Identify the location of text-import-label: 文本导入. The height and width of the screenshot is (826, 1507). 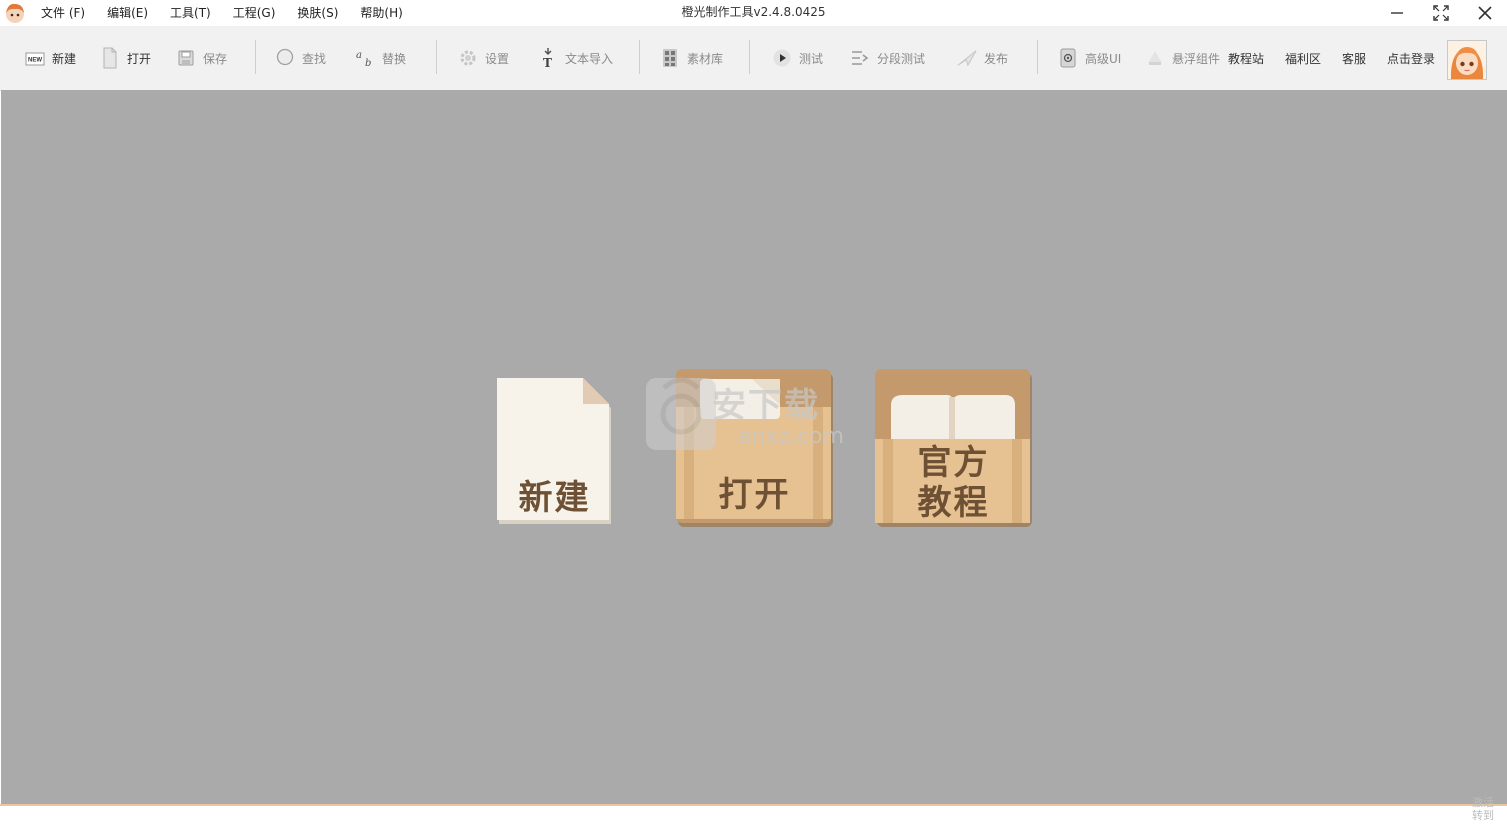
(589, 58).